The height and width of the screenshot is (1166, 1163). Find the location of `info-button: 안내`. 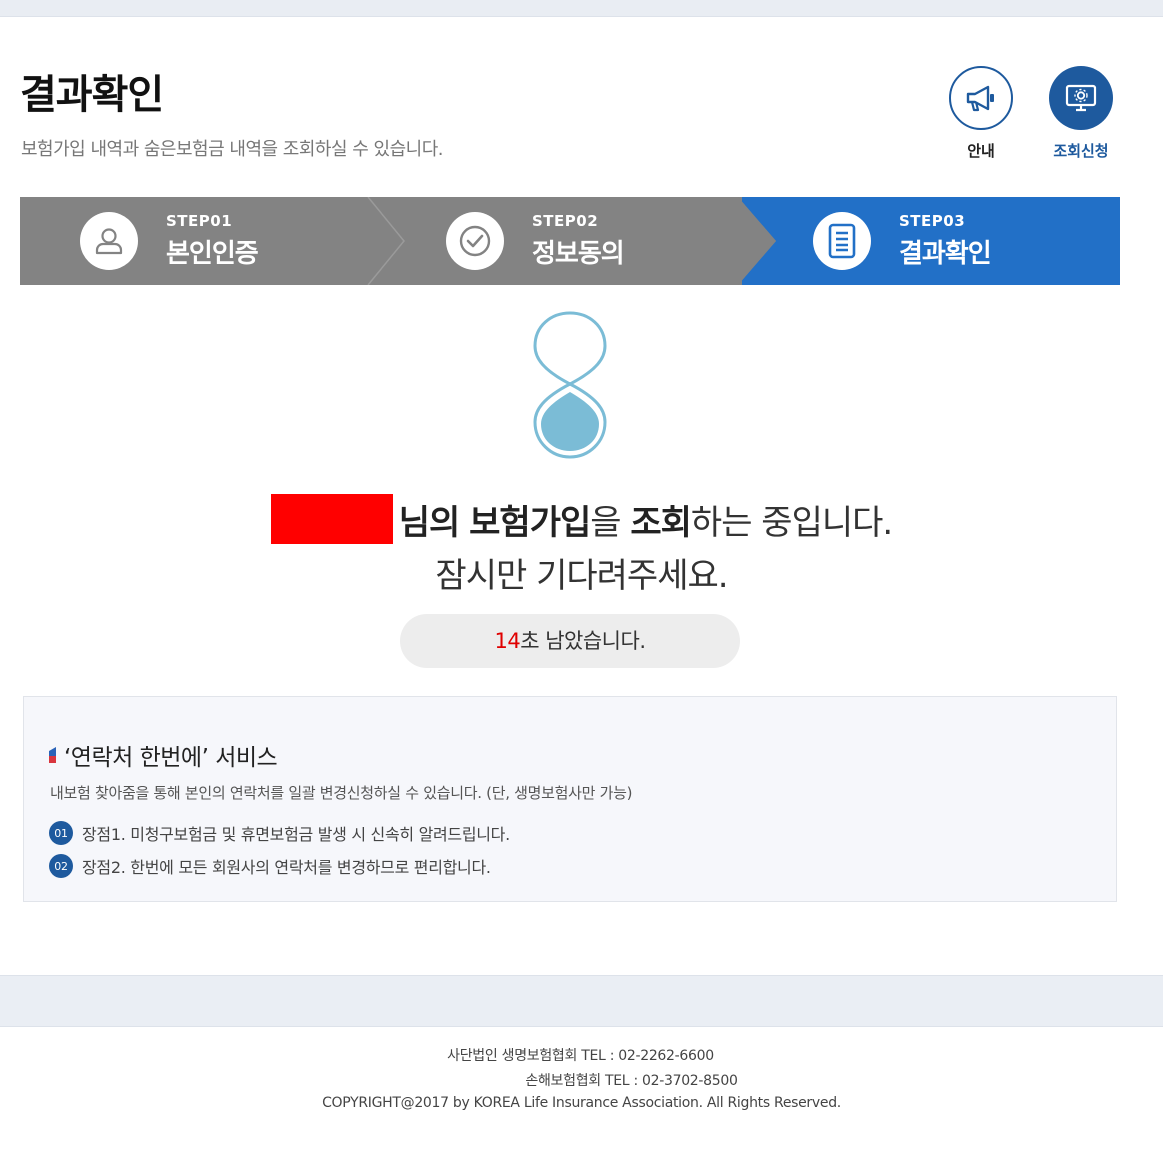

info-button: 안내 is located at coordinates (981, 113).